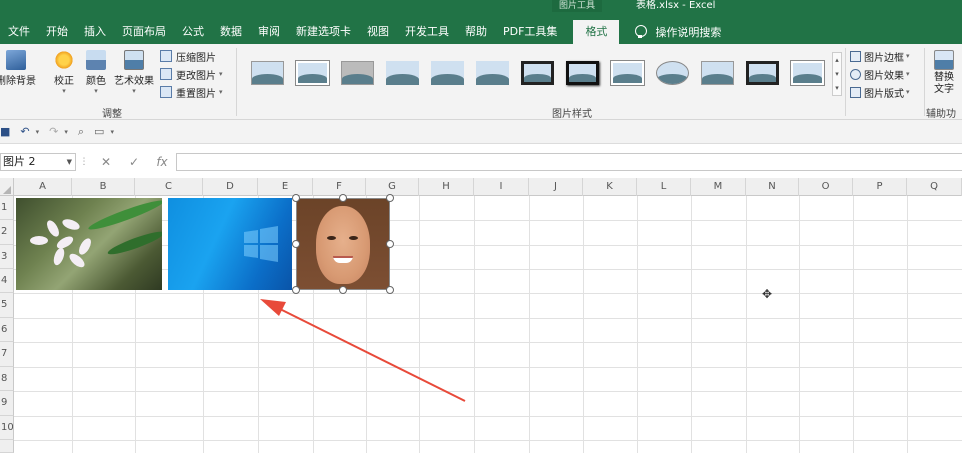 This screenshot has width=962, height=453. What do you see at coordinates (273, 307) in the screenshot?
I see `arrow-head` at bounding box center [273, 307].